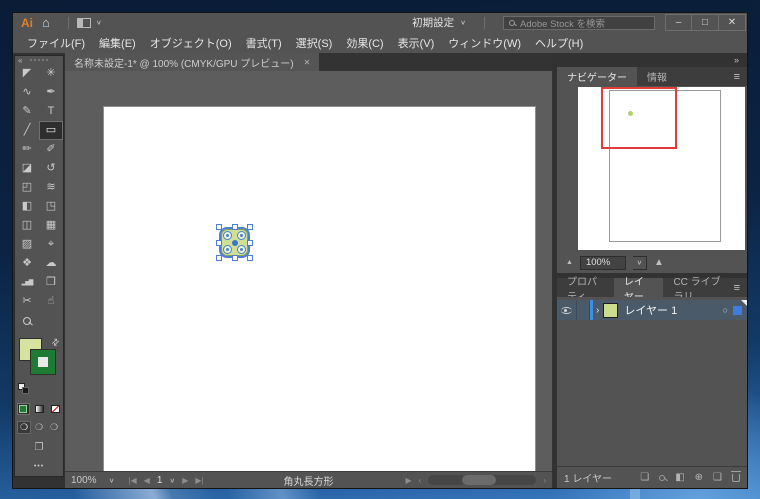 This screenshot has width=760, height=499. I want to click on live-corner-widget-ne, so click(241, 235).